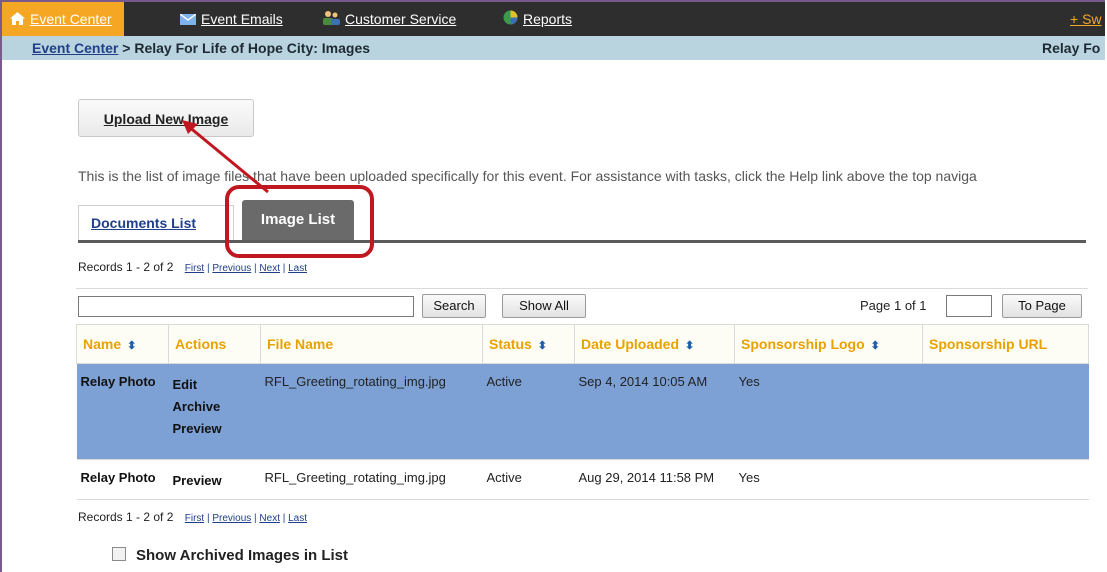  What do you see at coordinates (893, 305) in the screenshot?
I see `page-indicator: Page 1 of 1` at bounding box center [893, 305].